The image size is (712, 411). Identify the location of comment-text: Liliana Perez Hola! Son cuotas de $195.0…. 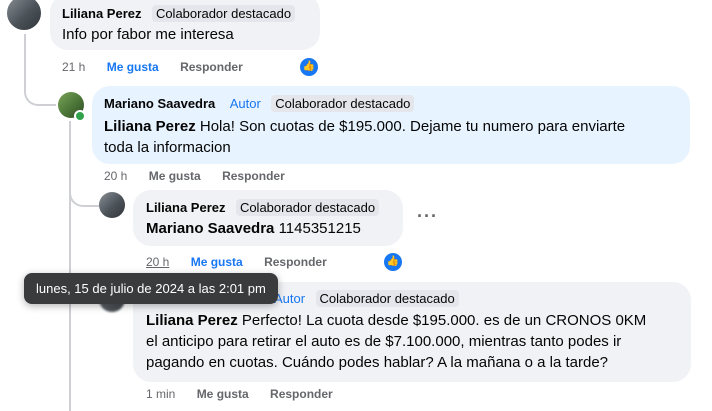
(364, 126).